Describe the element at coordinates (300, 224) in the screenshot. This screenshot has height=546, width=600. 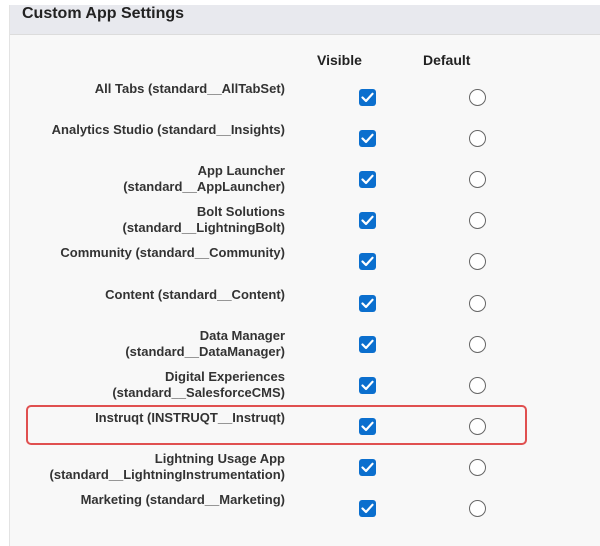
I see `app-row: Bolt Solutions (standard__LightningBolt)` at that location.